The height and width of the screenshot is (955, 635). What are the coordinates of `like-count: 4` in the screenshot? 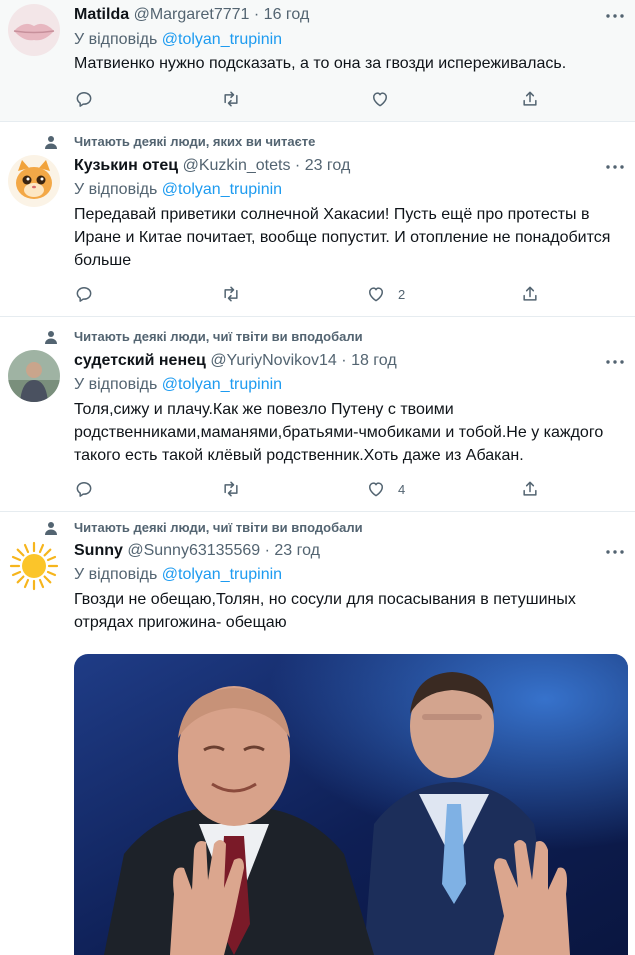 It's located at (402, 489).